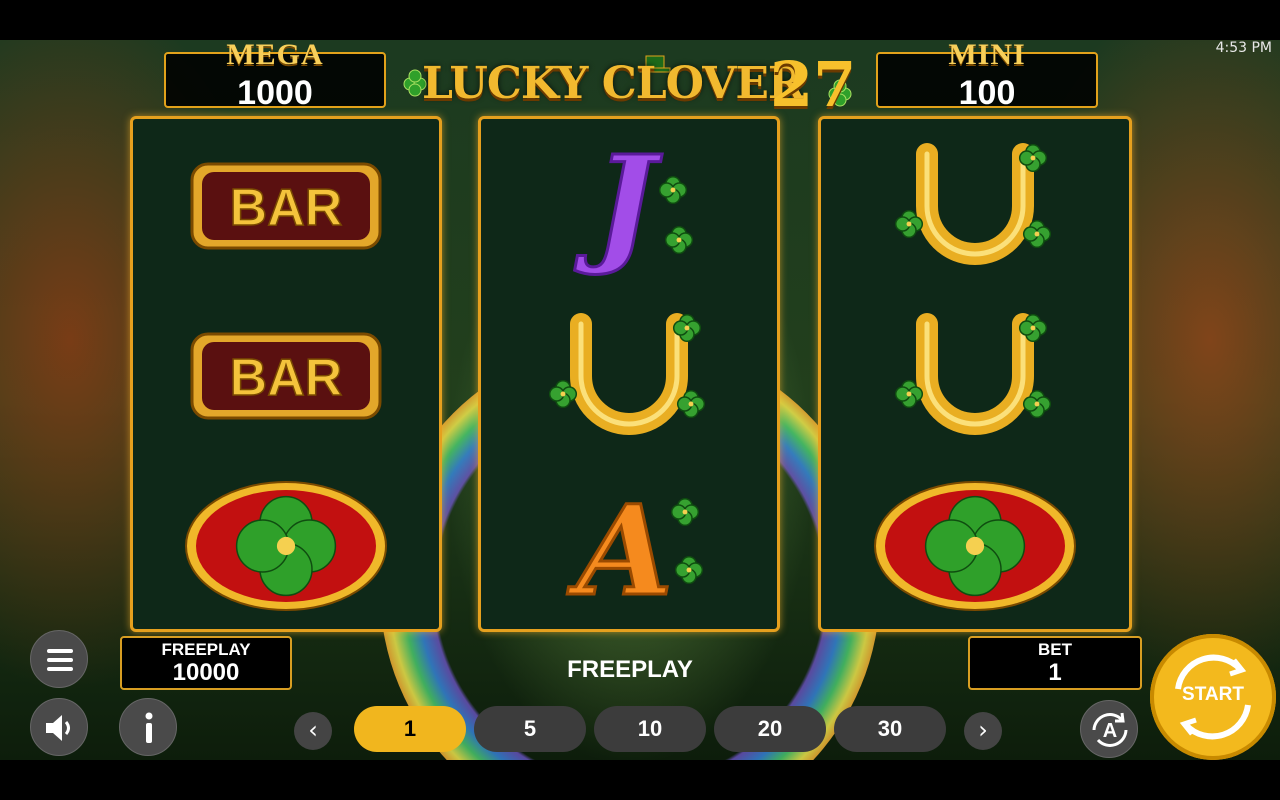 The width and height of the screenshot is (1280, 800). I want to click on ace-symbol: A, so click(629, 548).